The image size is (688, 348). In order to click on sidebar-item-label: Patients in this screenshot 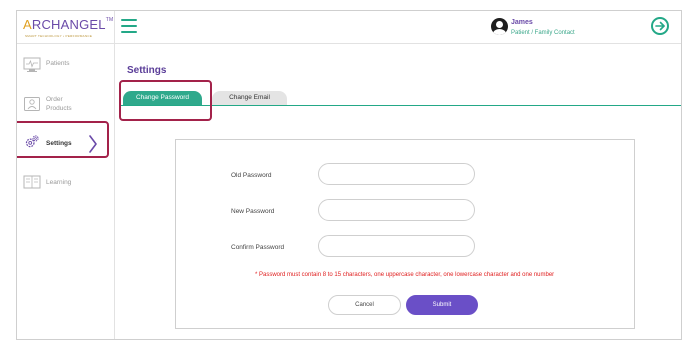, I will do `click(58, 63)`.